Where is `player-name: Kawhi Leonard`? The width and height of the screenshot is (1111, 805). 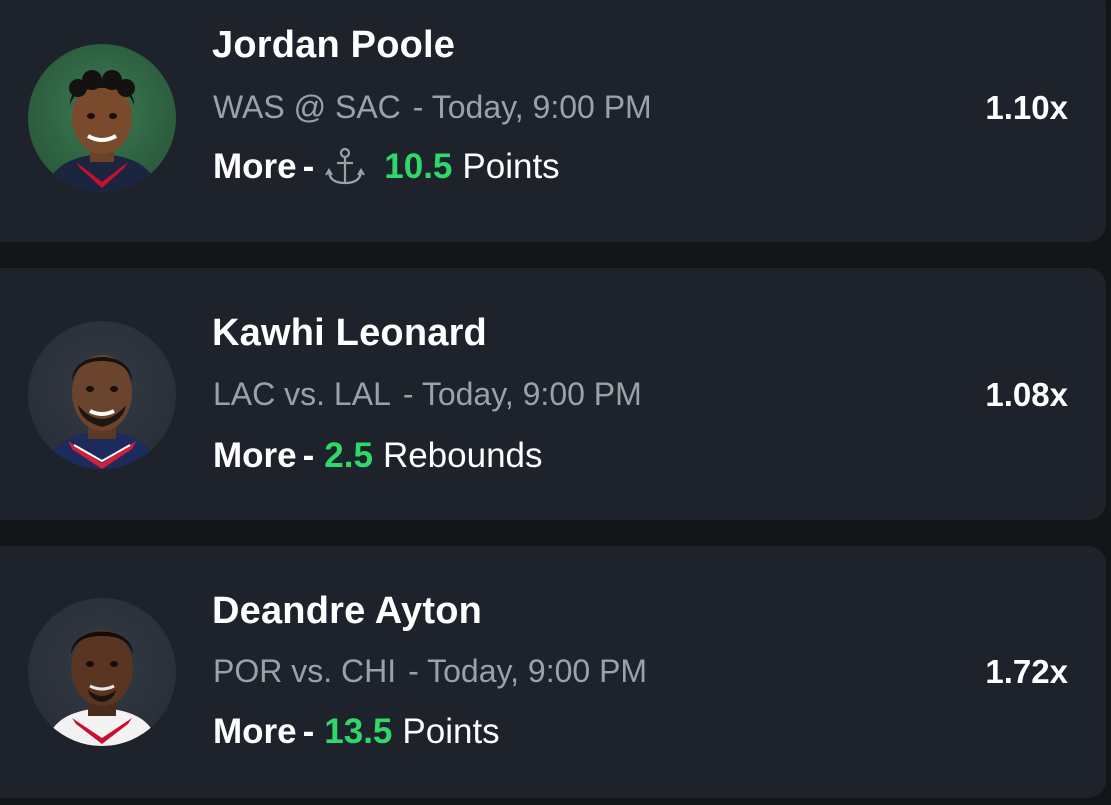
player-name: Kawhi Leonard is located at coordinates (349, 333).